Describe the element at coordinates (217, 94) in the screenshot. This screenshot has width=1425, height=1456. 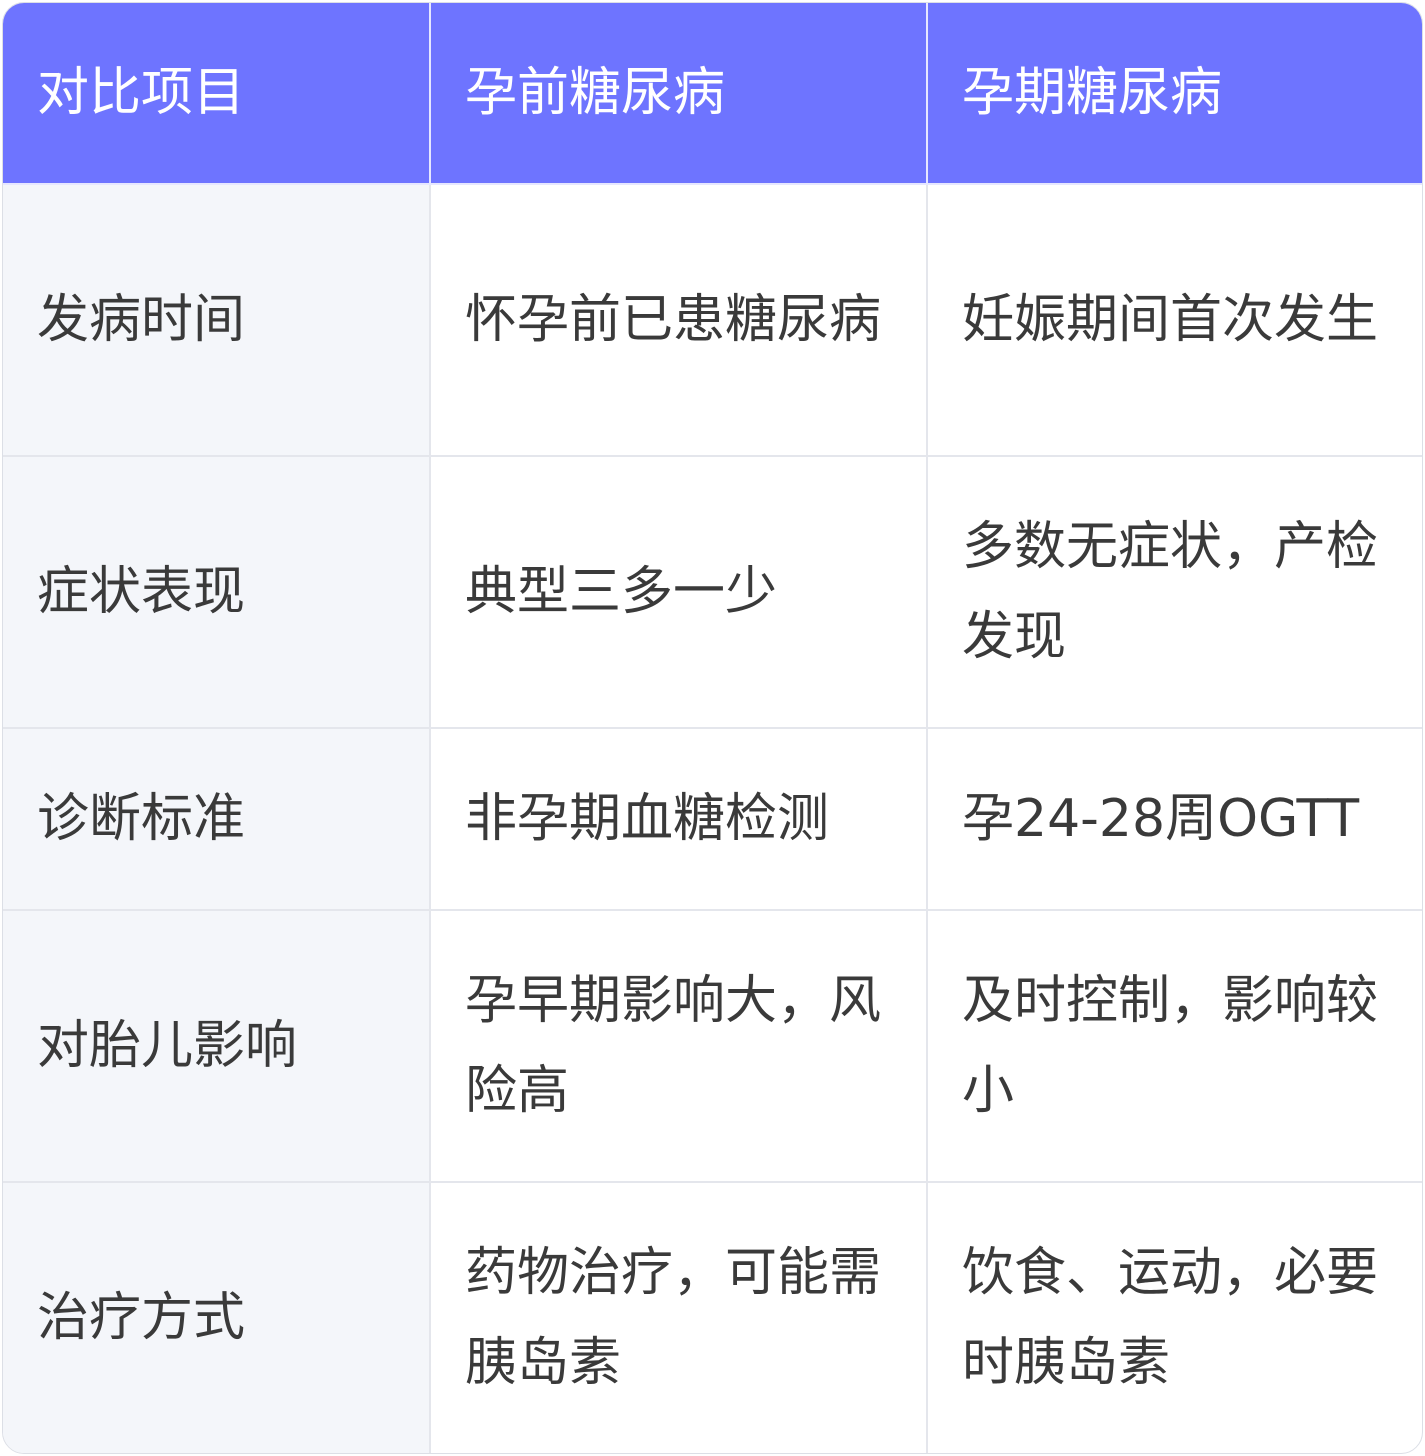
I see `header-cell-item: 对比项目` at that location.